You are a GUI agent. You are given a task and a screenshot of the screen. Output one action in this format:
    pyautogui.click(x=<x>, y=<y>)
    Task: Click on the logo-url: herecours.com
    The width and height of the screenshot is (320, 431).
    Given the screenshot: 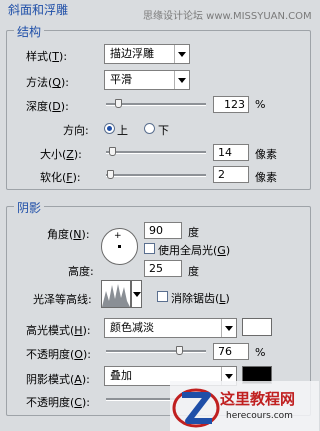 What is the action you would take?
    pyautogui.click(x=259, y=416)
    